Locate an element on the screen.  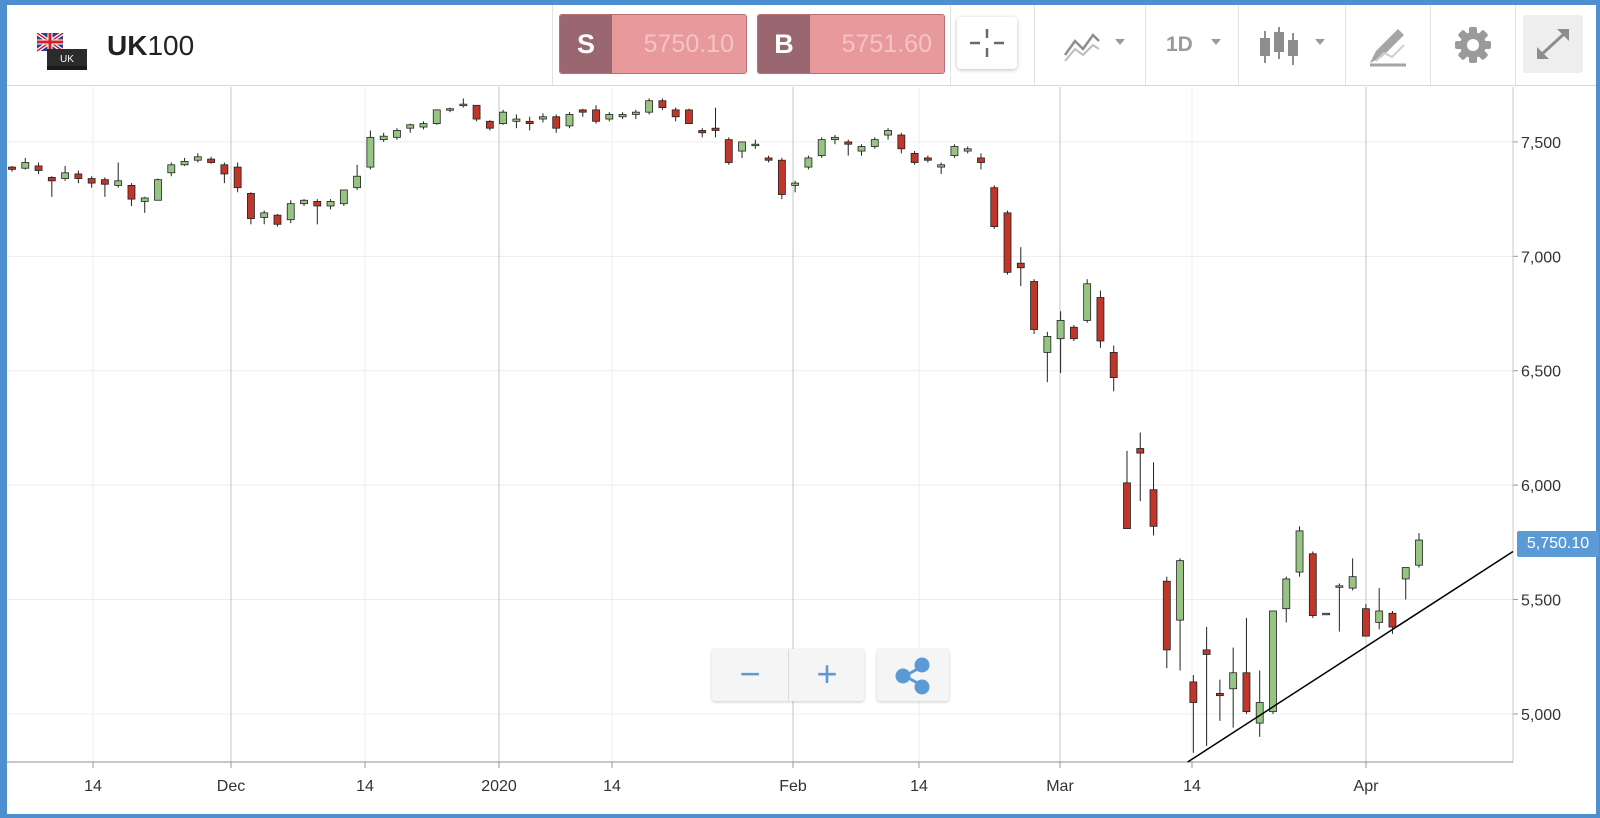
share-button is located at coordinates (913, 675).